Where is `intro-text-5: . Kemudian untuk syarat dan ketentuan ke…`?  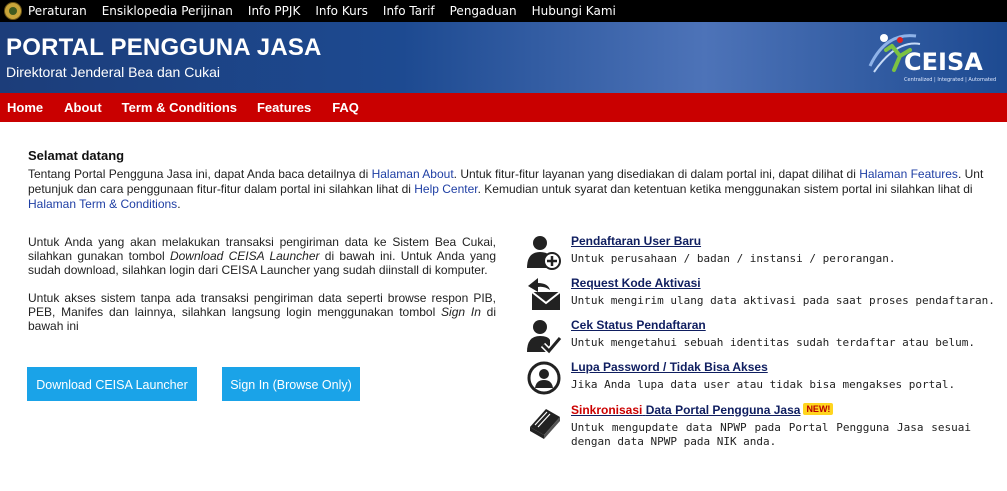
intro-text-5: . Kemudian untuk syarat dan ketentuan ke… is located at coordinates (725, 189).